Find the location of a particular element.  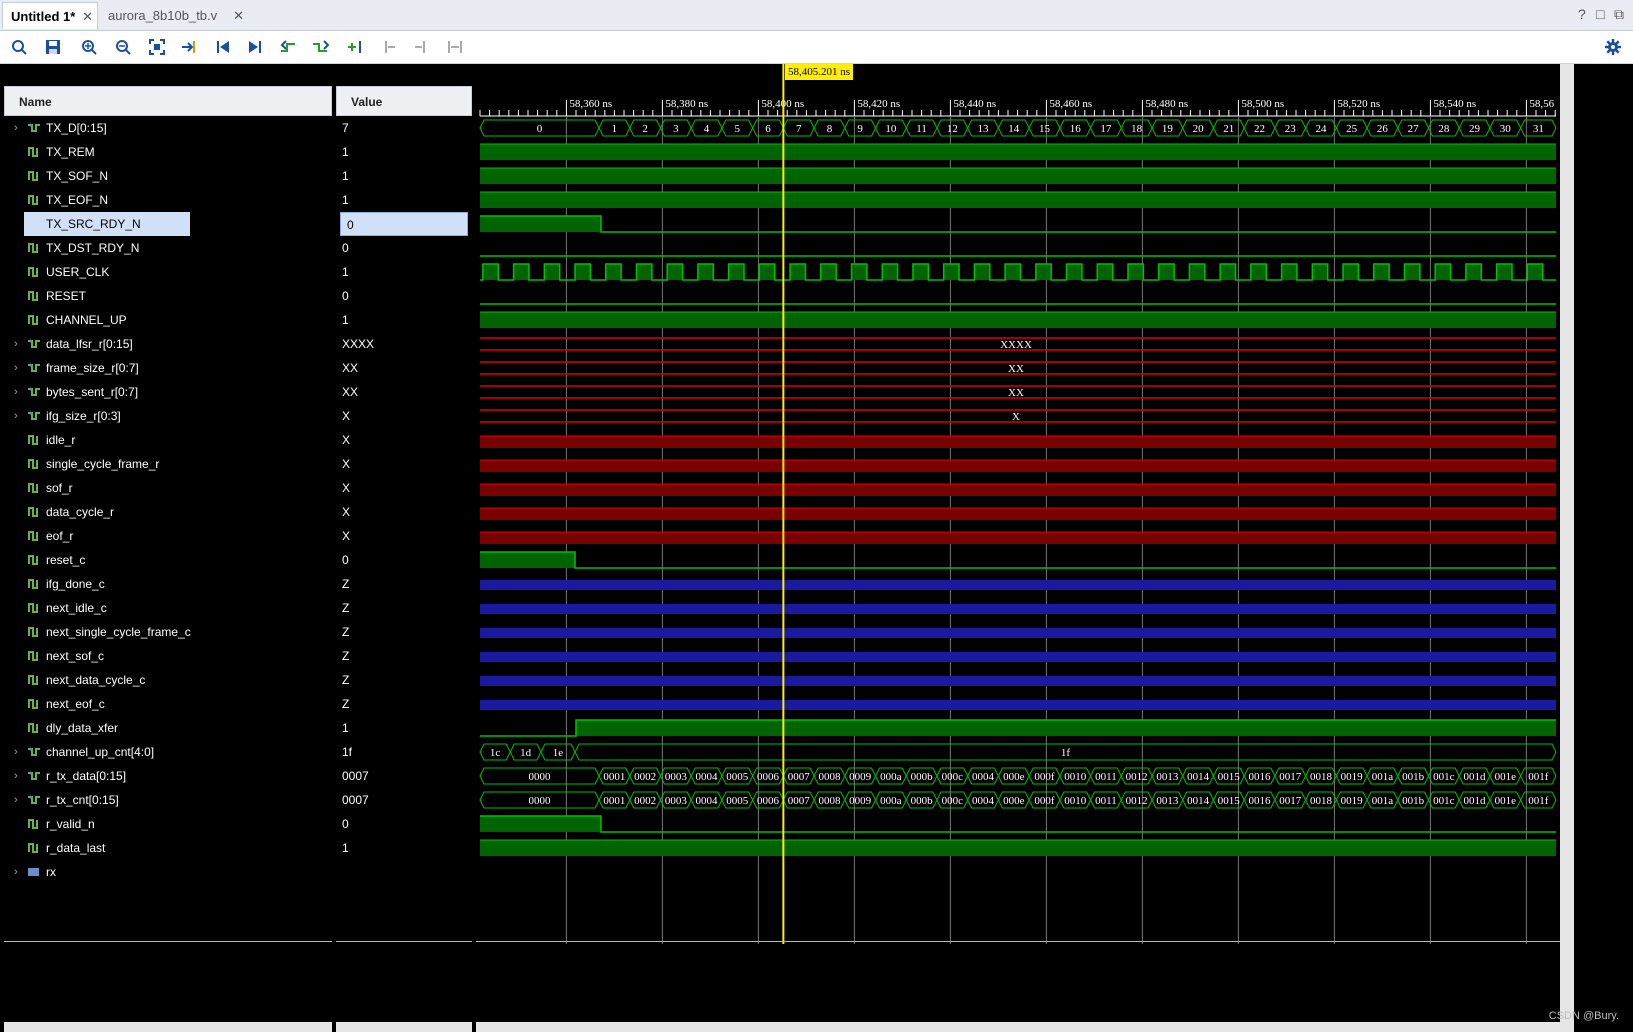

signal-row: single_cycle_frame_r is located at coordinates (168, 464).